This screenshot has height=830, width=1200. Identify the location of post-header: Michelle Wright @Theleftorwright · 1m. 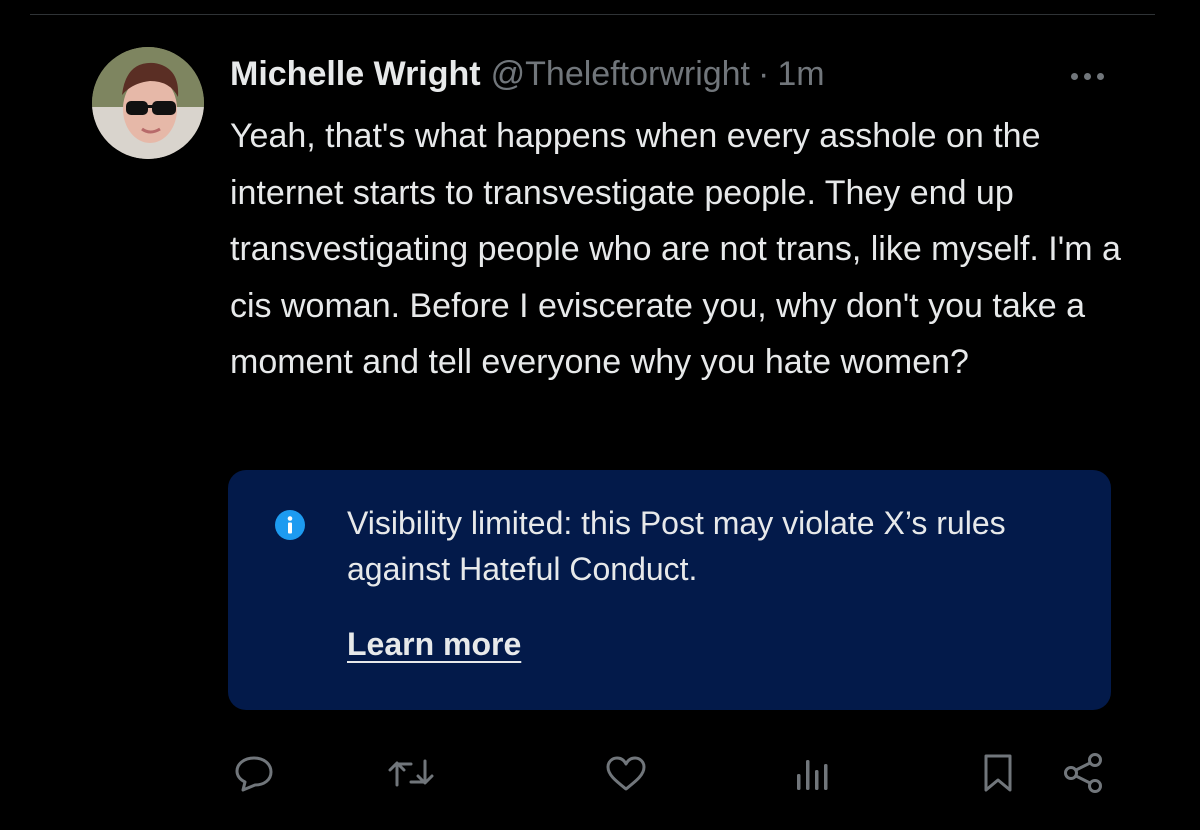
(527, 74).